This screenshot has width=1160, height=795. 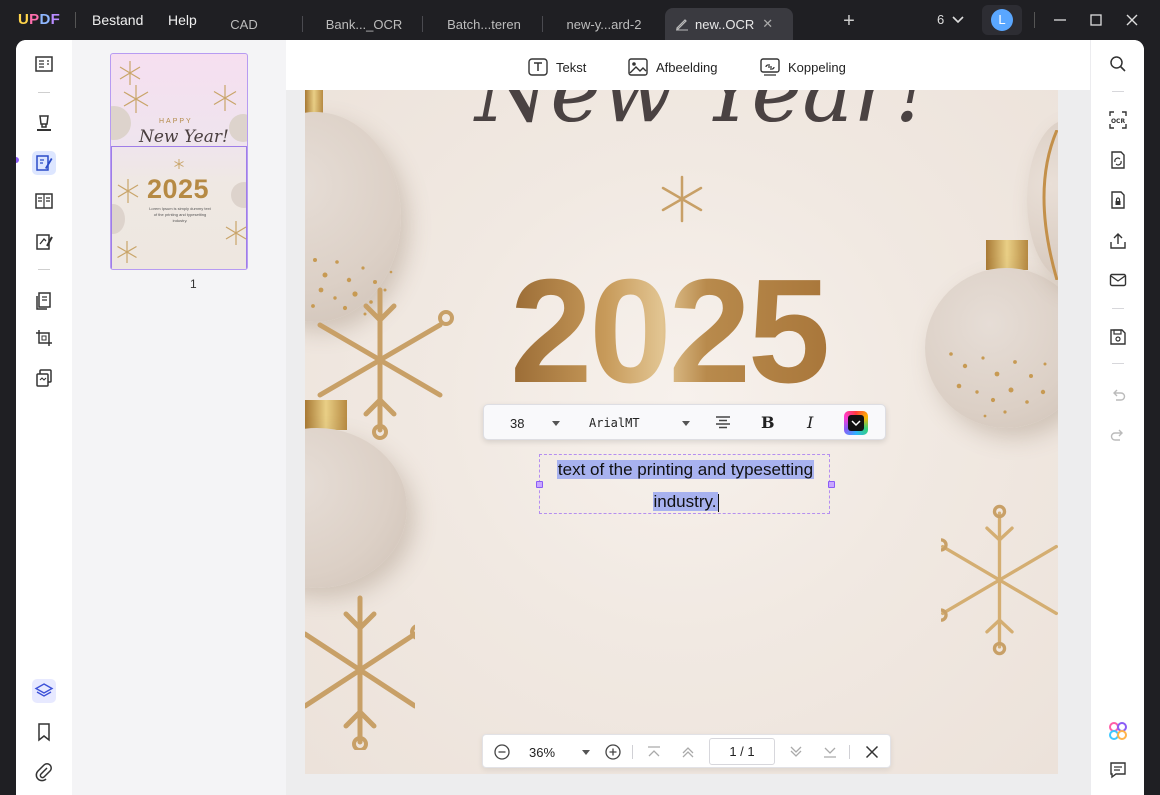 I want to click on add-text-button: Tekst, so click(x=557, y=67).